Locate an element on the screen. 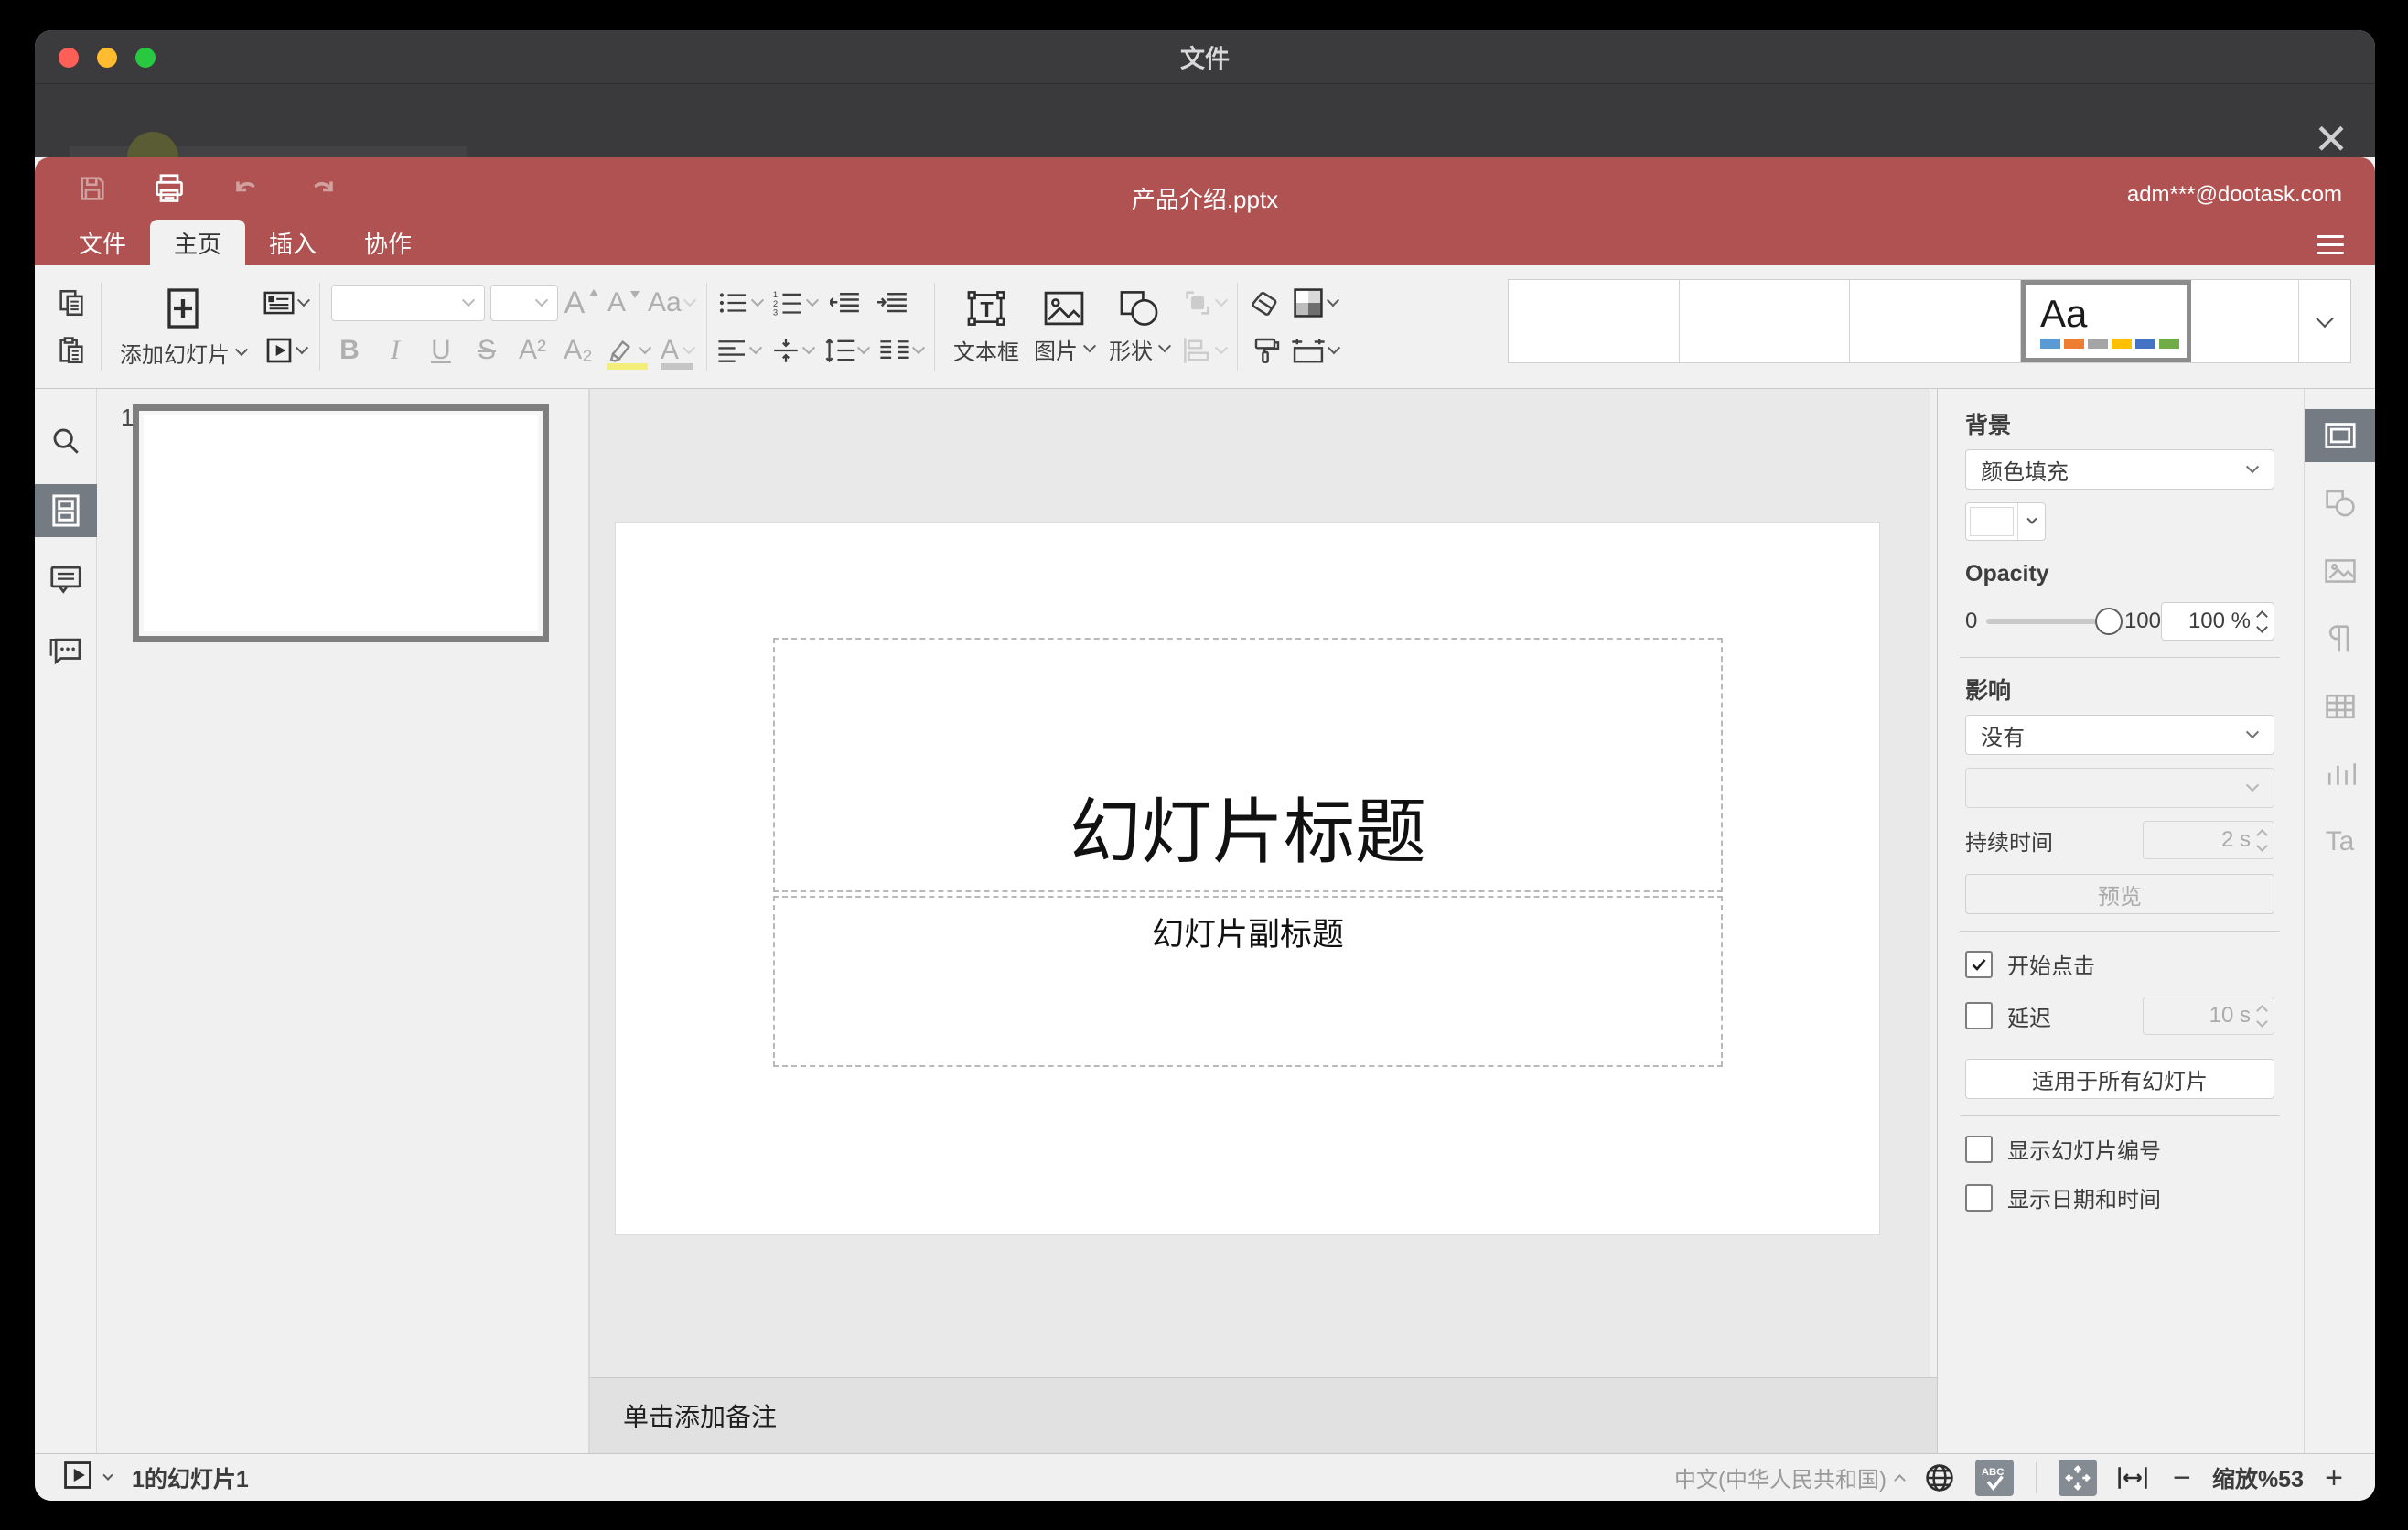 The image size is (2408, 1530). slides-panel-icon is located at coordinates (66, 510).